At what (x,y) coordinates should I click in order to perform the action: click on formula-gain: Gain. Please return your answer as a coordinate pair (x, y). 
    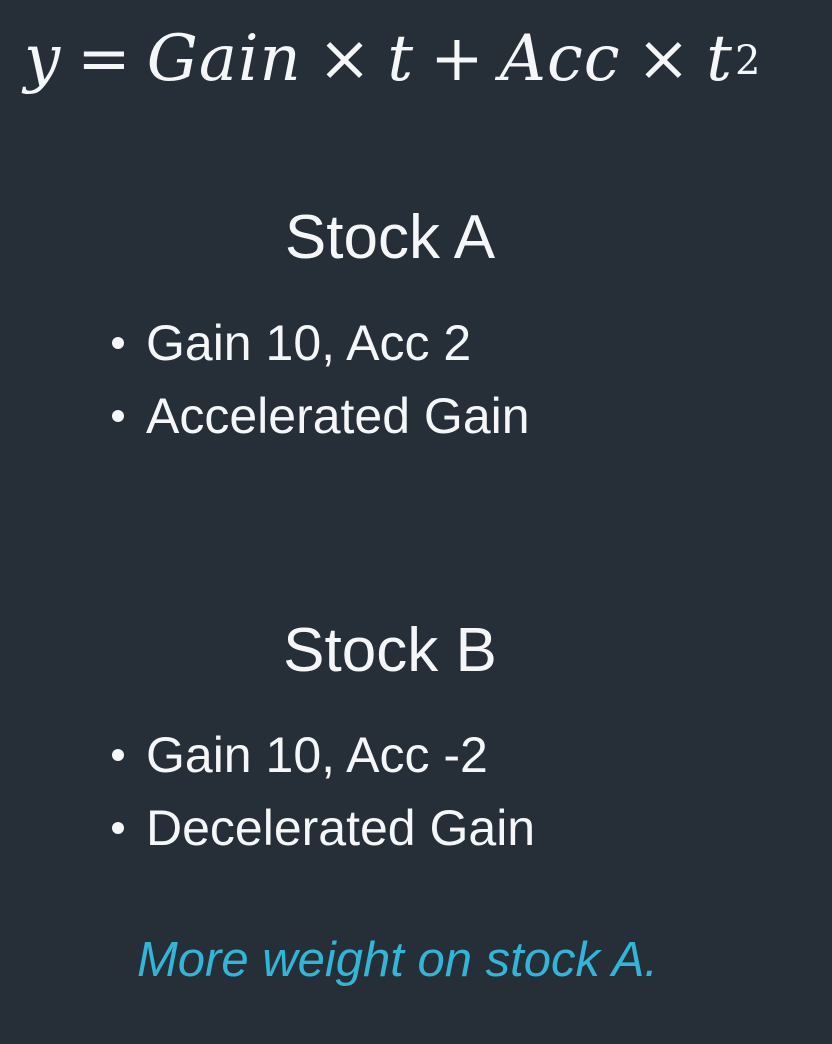
    Looking at the image, I should click on (224, 59).